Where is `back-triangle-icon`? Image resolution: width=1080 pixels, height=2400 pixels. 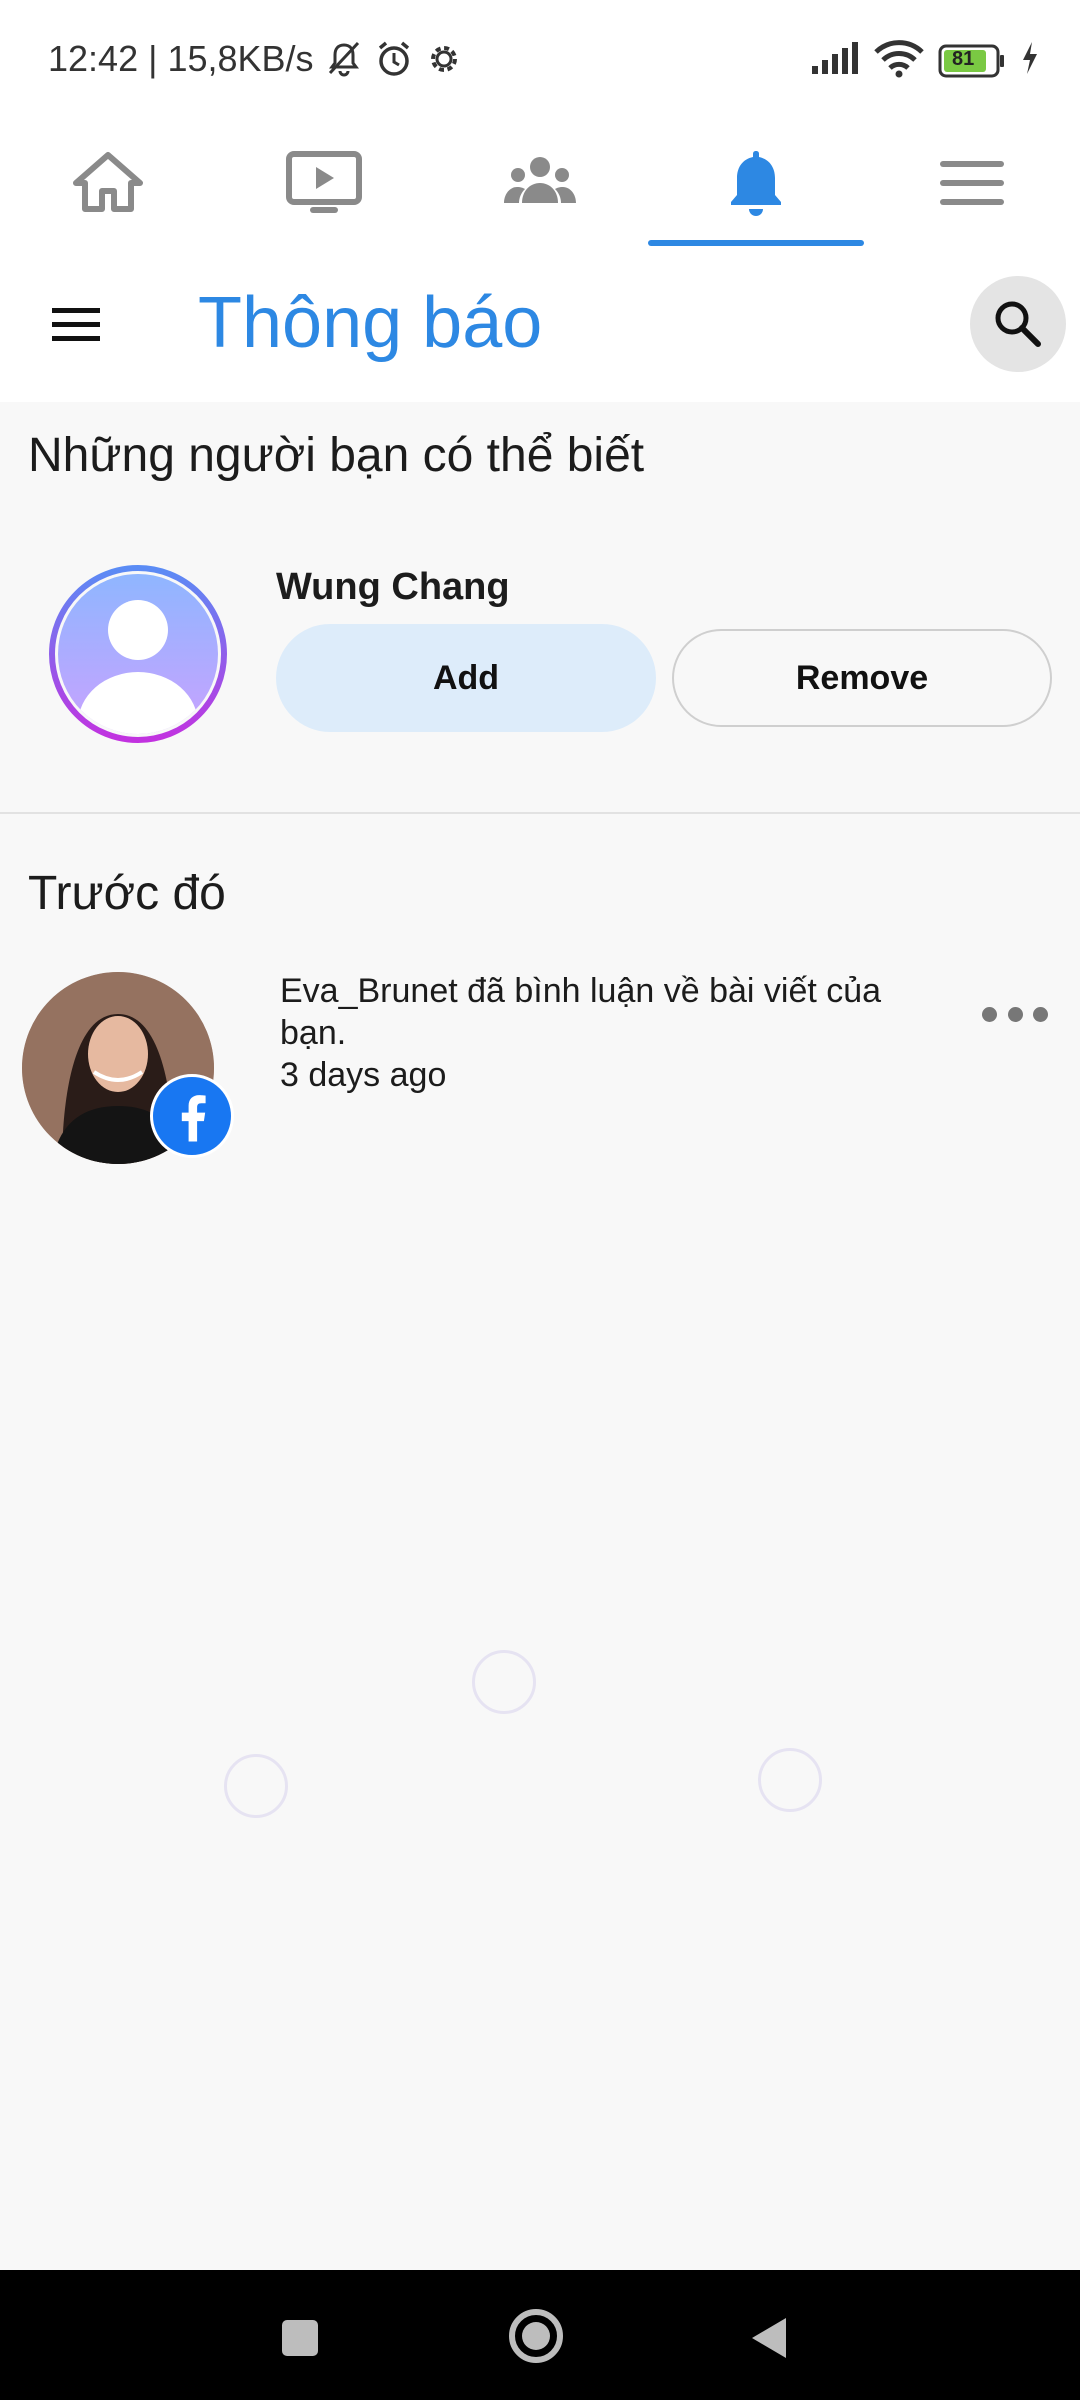
back-triangle-icon is located at coordinates (769, 2338).